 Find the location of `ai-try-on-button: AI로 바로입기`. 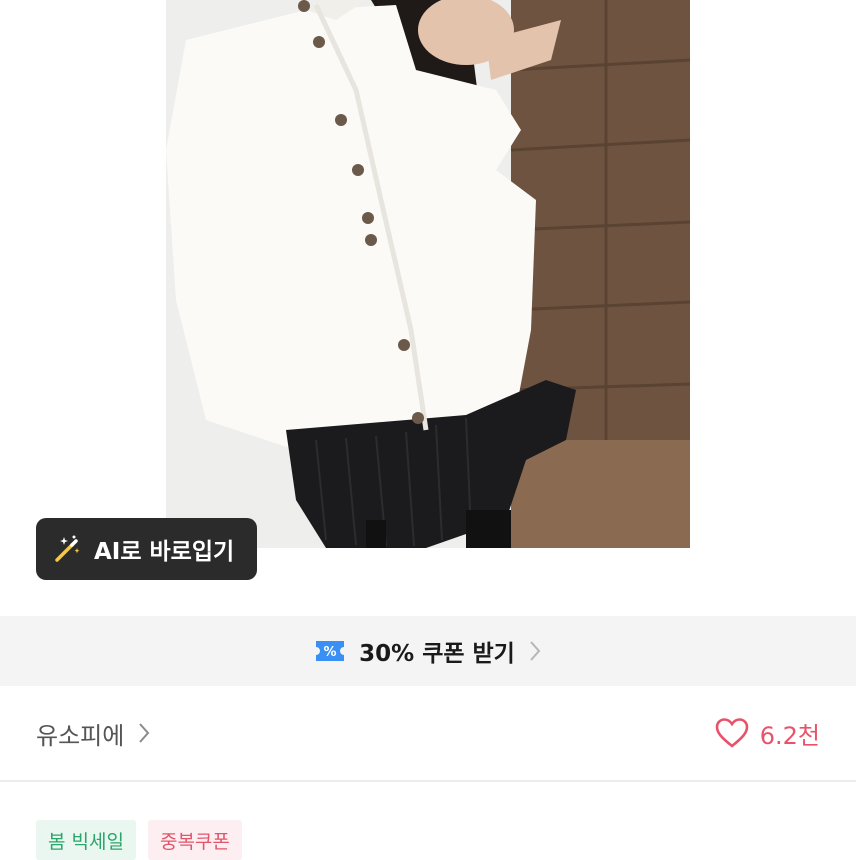

ai-try-on-button: AI로 바로입기 is located at coordinates (146, 549).